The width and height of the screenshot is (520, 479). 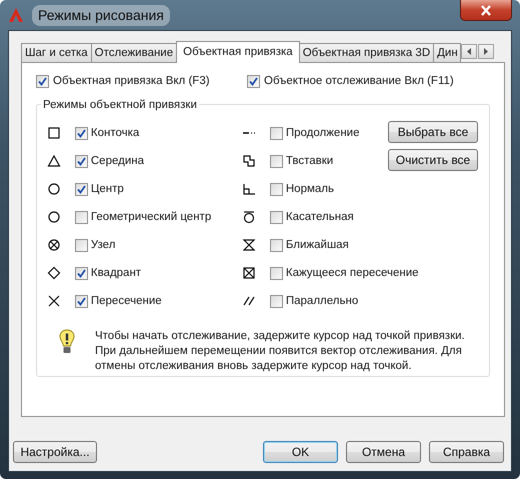 What do you see at coordinates (320, 217) in the screenshot?
I see `checkbox-label: Касательная` at bounding box center [320, 217].